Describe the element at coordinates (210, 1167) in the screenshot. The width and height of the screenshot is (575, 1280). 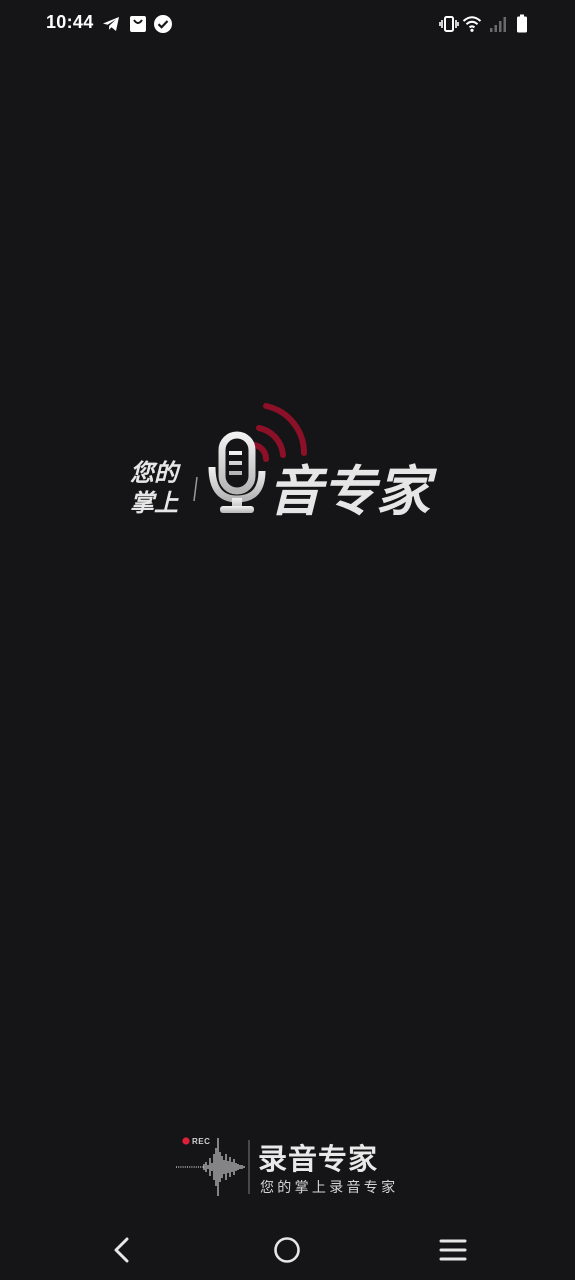
I see `waveform-icon` at that location.